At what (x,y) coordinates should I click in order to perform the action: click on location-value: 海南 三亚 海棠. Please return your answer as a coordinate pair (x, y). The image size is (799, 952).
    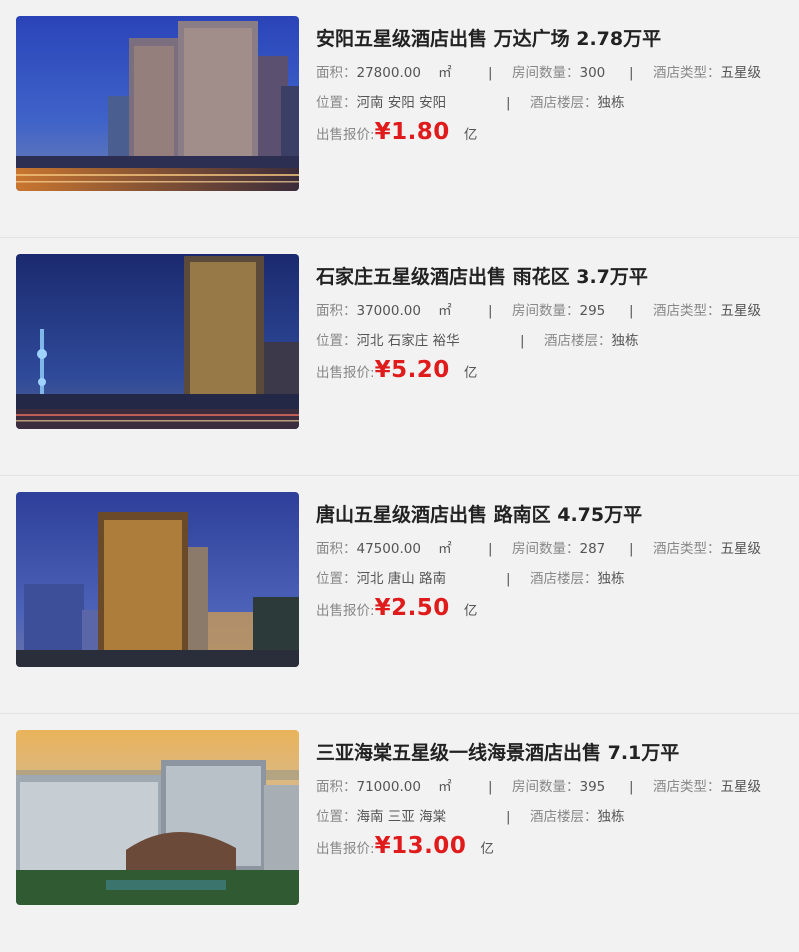
    Looking at the image, I should click on (401, 817).